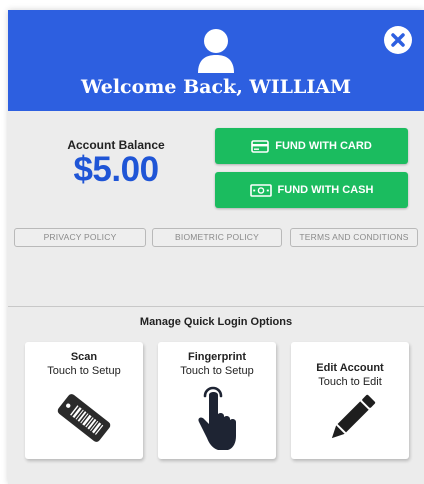 This screenshot has width=424, height=484. I want to click on user-silhouette-icon, so click(216, 51).